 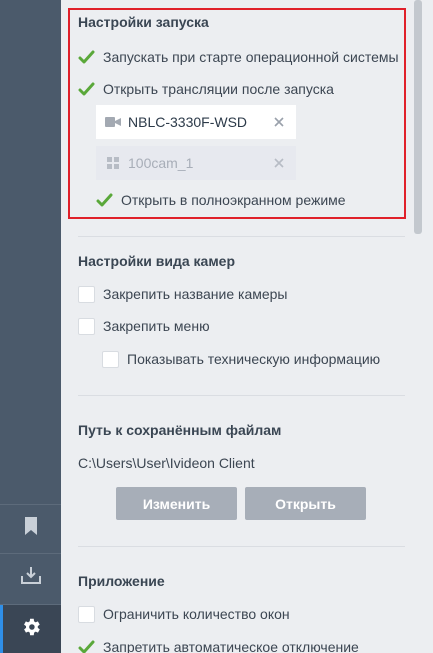 I want to click on gear-icon, so click(x=31, y=629).